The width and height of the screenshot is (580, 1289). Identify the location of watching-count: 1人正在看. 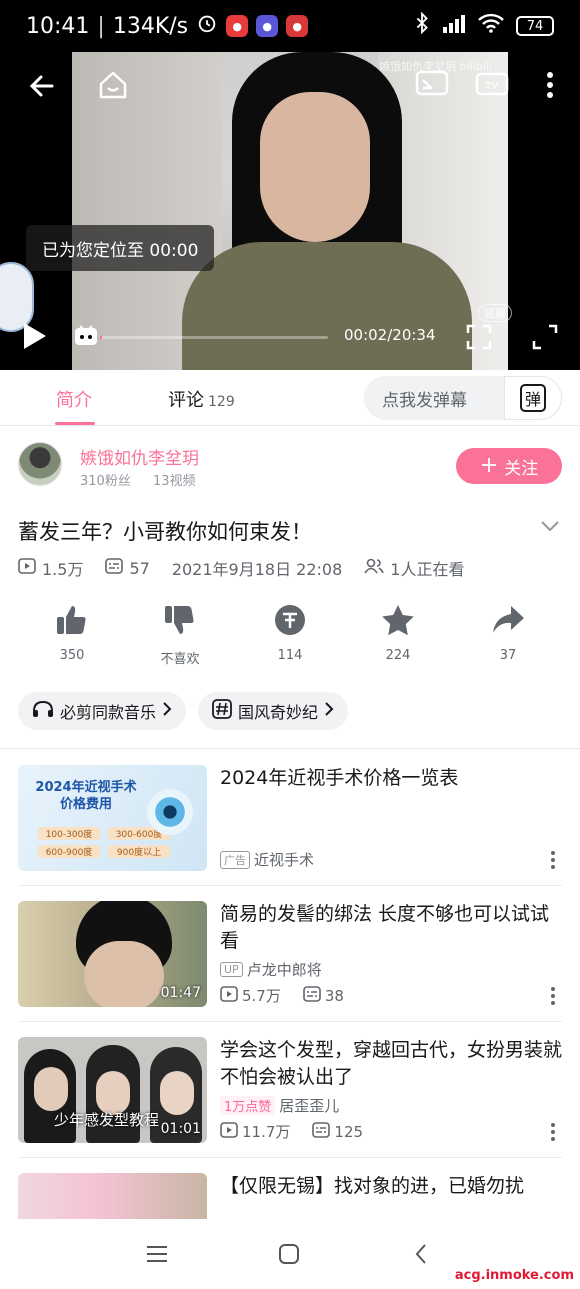
(427, 569).